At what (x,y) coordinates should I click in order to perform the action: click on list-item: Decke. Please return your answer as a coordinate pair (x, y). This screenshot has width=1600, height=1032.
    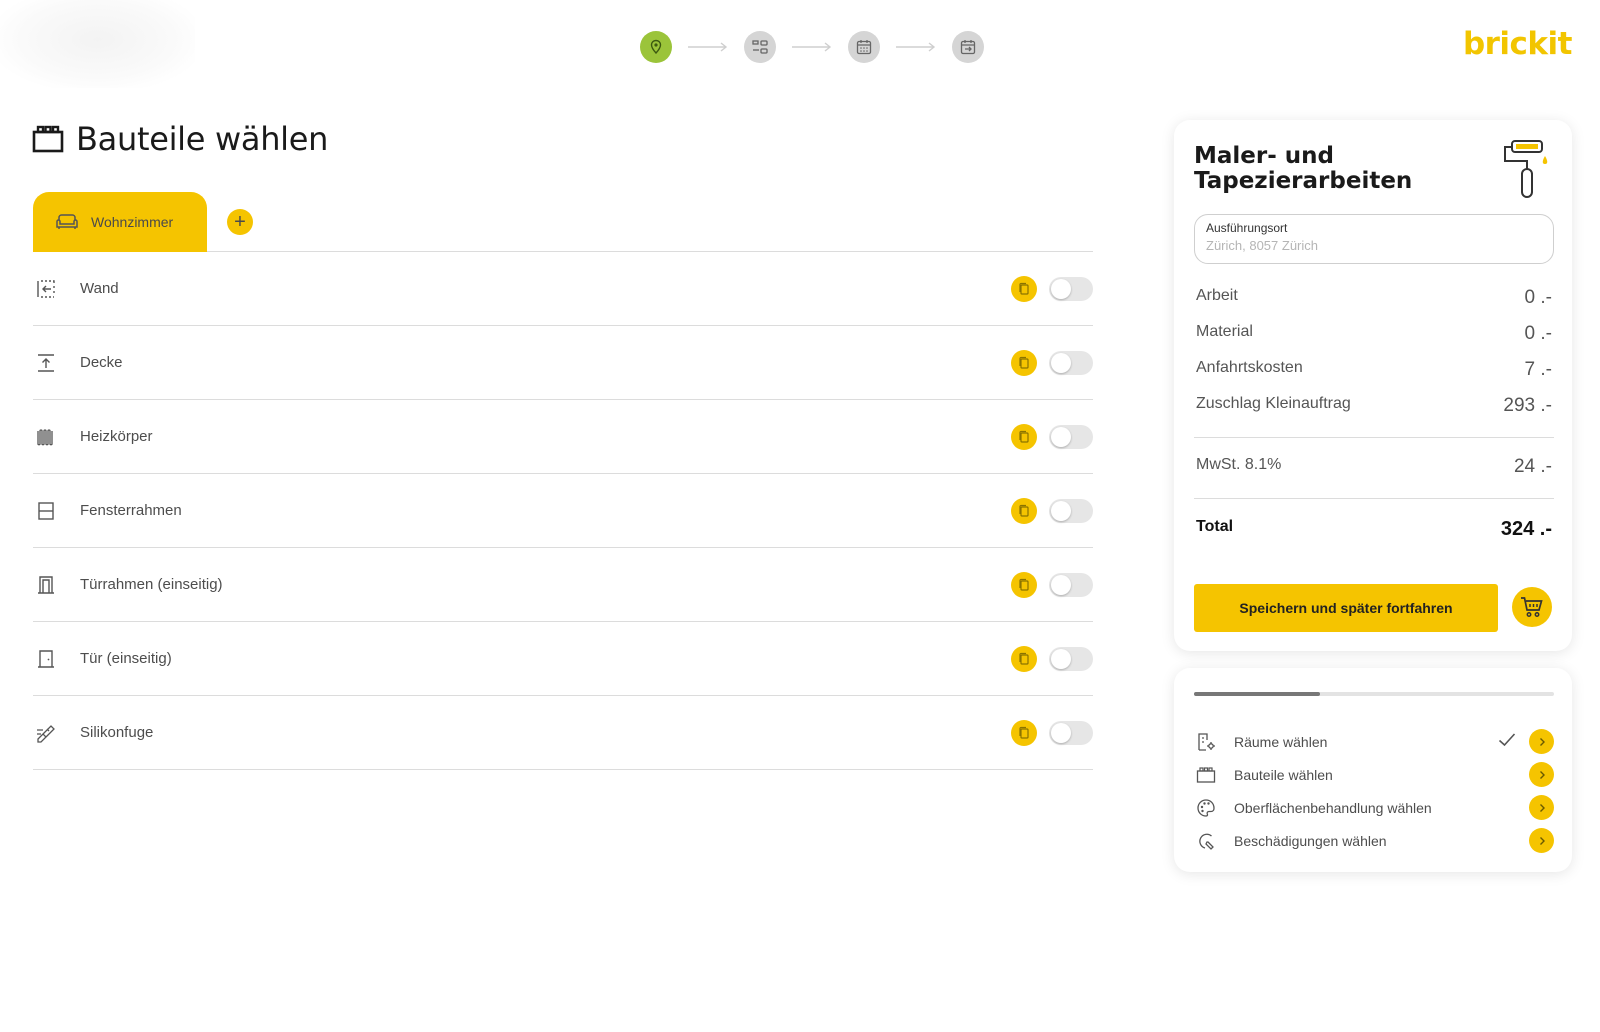
    Looking at the image, I should click on (563, 363).